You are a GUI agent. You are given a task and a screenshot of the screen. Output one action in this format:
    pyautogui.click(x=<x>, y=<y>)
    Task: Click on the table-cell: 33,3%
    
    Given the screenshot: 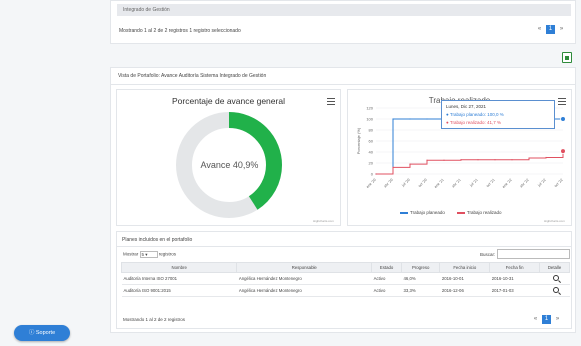 What is the action you would take?
    pyautogui.click(x=420, y=290)
    